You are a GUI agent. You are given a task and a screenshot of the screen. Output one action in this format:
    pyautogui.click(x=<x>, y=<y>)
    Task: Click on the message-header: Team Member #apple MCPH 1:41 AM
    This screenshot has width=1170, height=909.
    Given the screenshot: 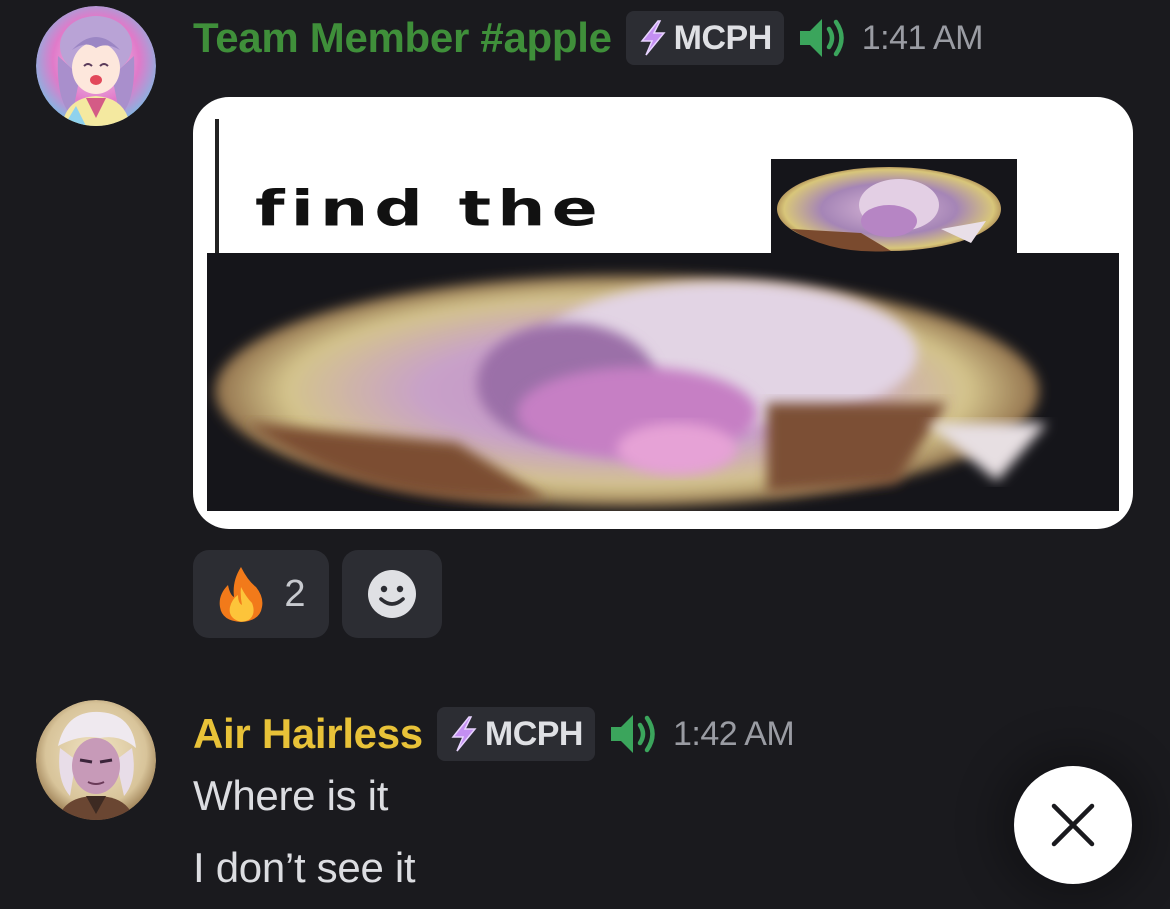 What is the action you would take?
    pyautogui.click(x=588, y=38)
    